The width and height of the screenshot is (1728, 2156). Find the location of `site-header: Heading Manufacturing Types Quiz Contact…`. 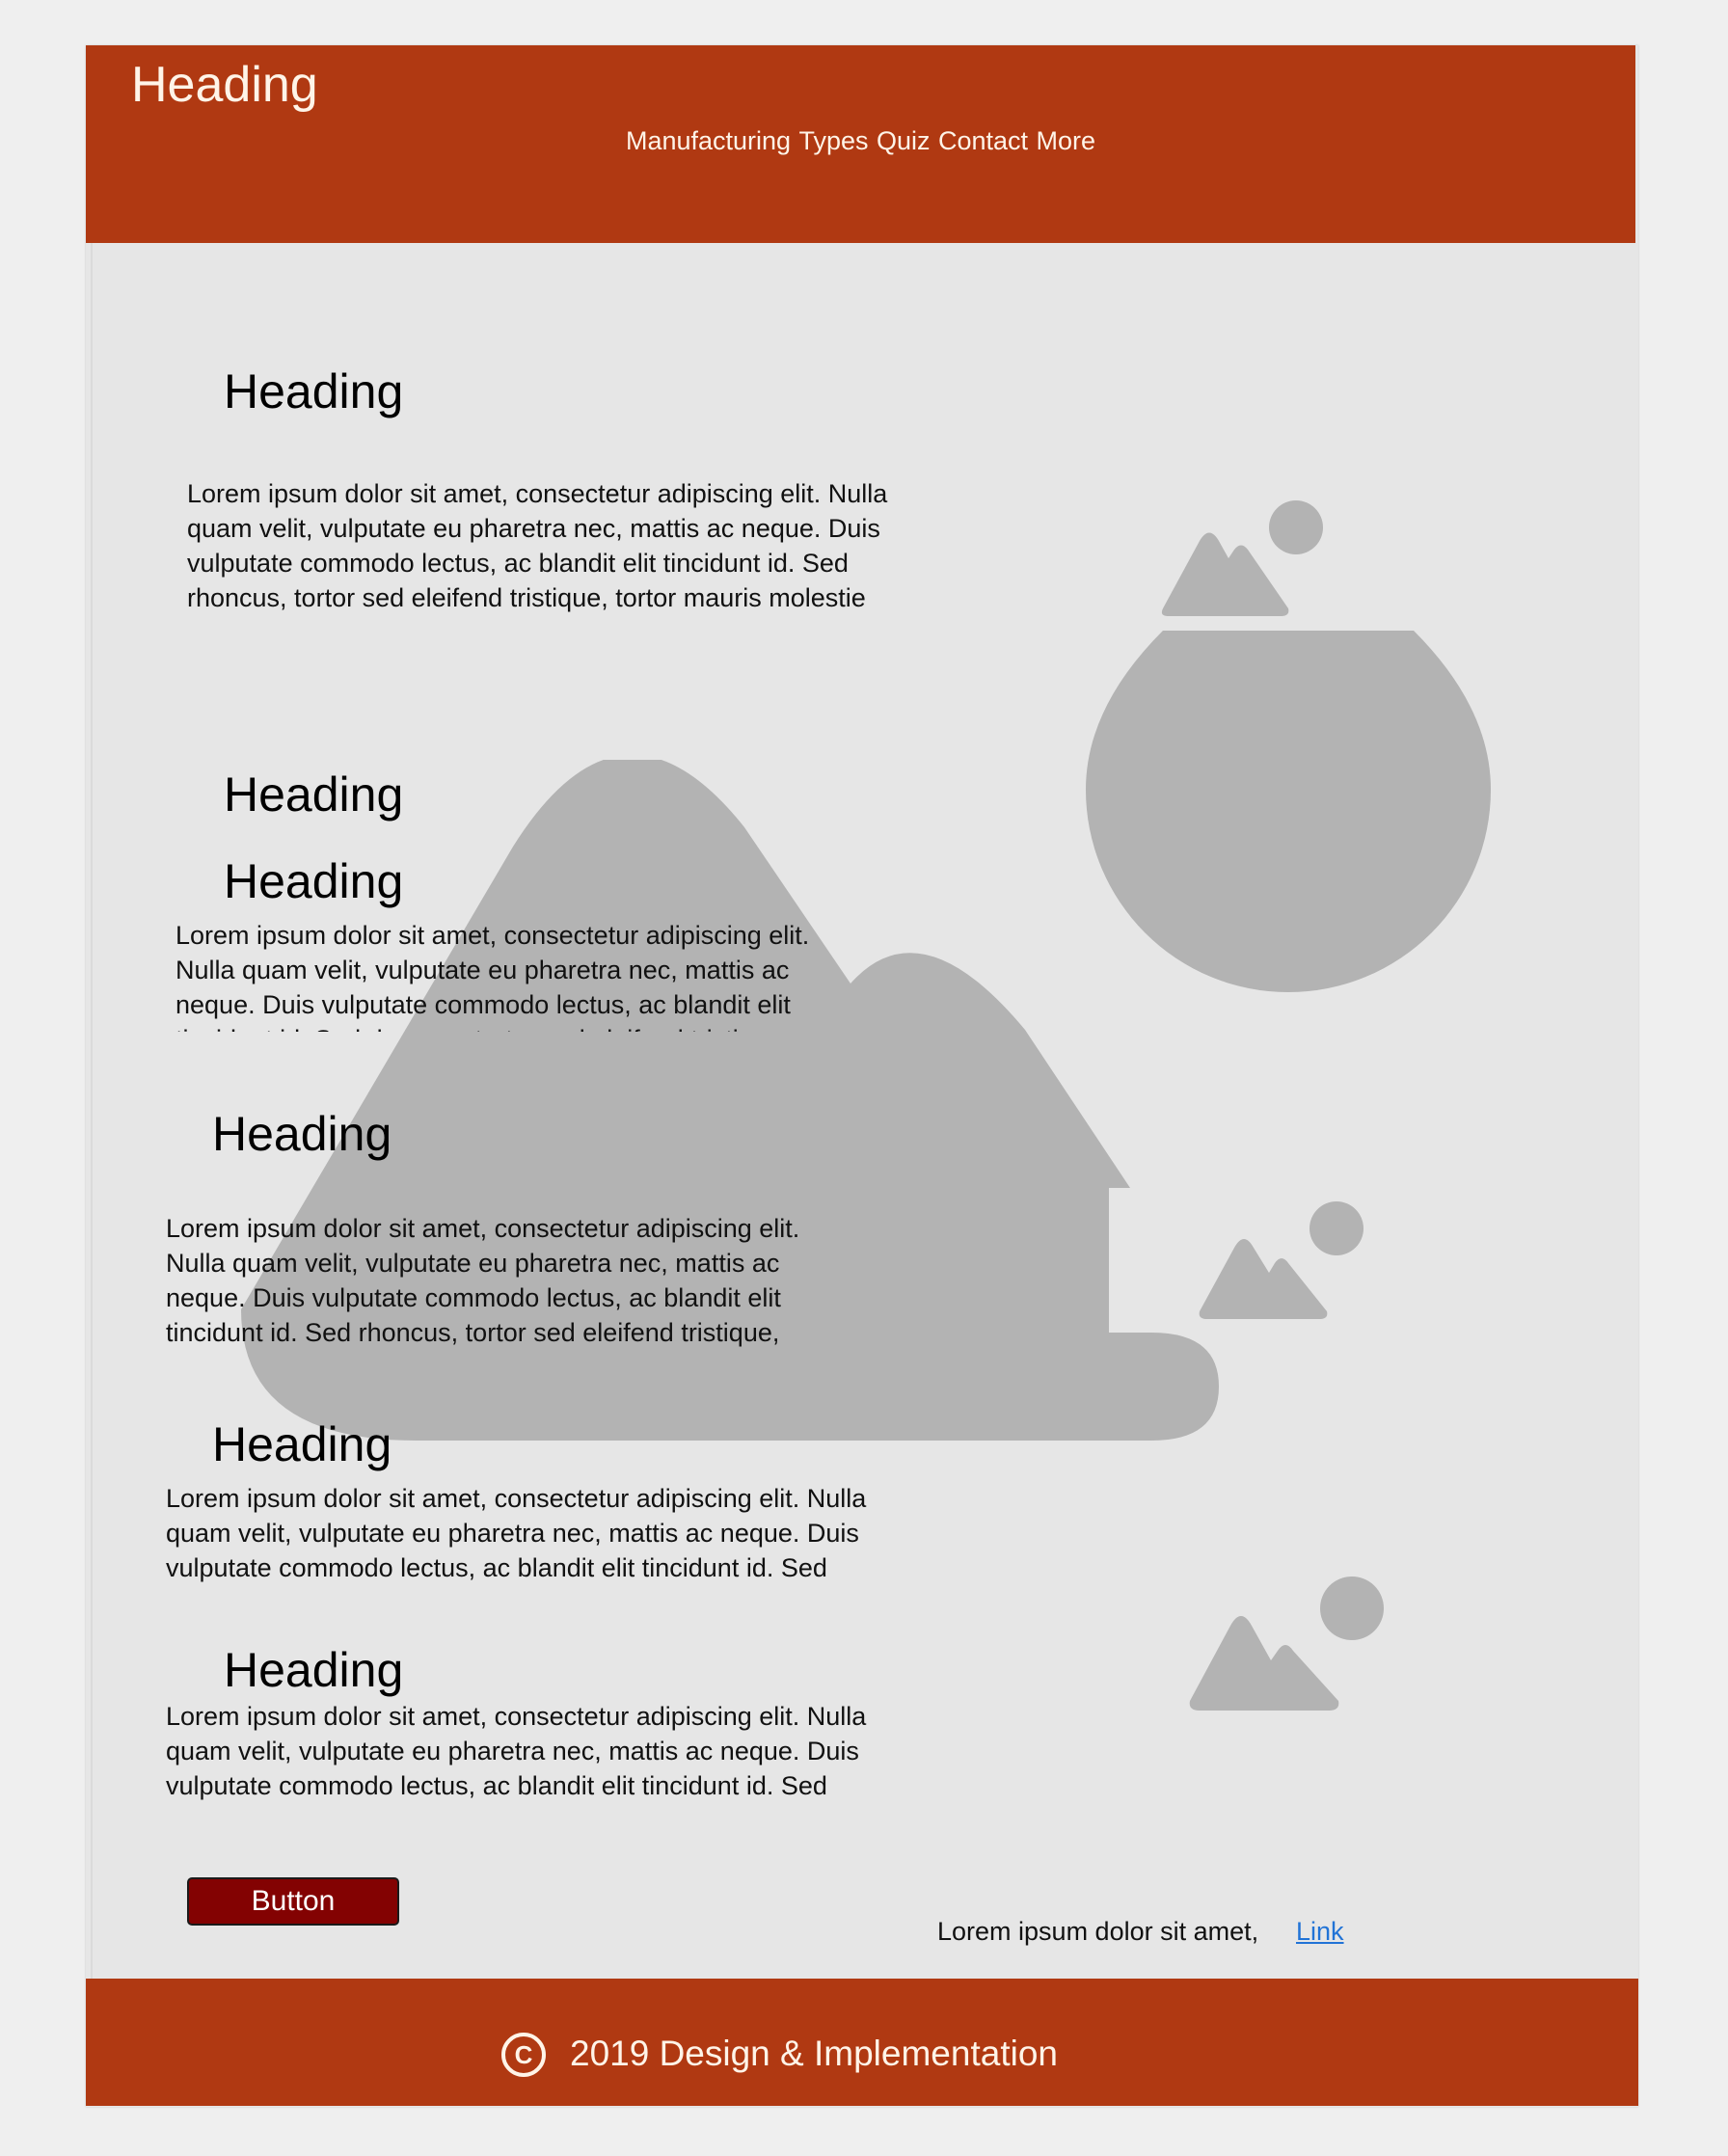

site-header: Heading Manufacturing Types Quiz Contact… is located at coordinates (860, 144).